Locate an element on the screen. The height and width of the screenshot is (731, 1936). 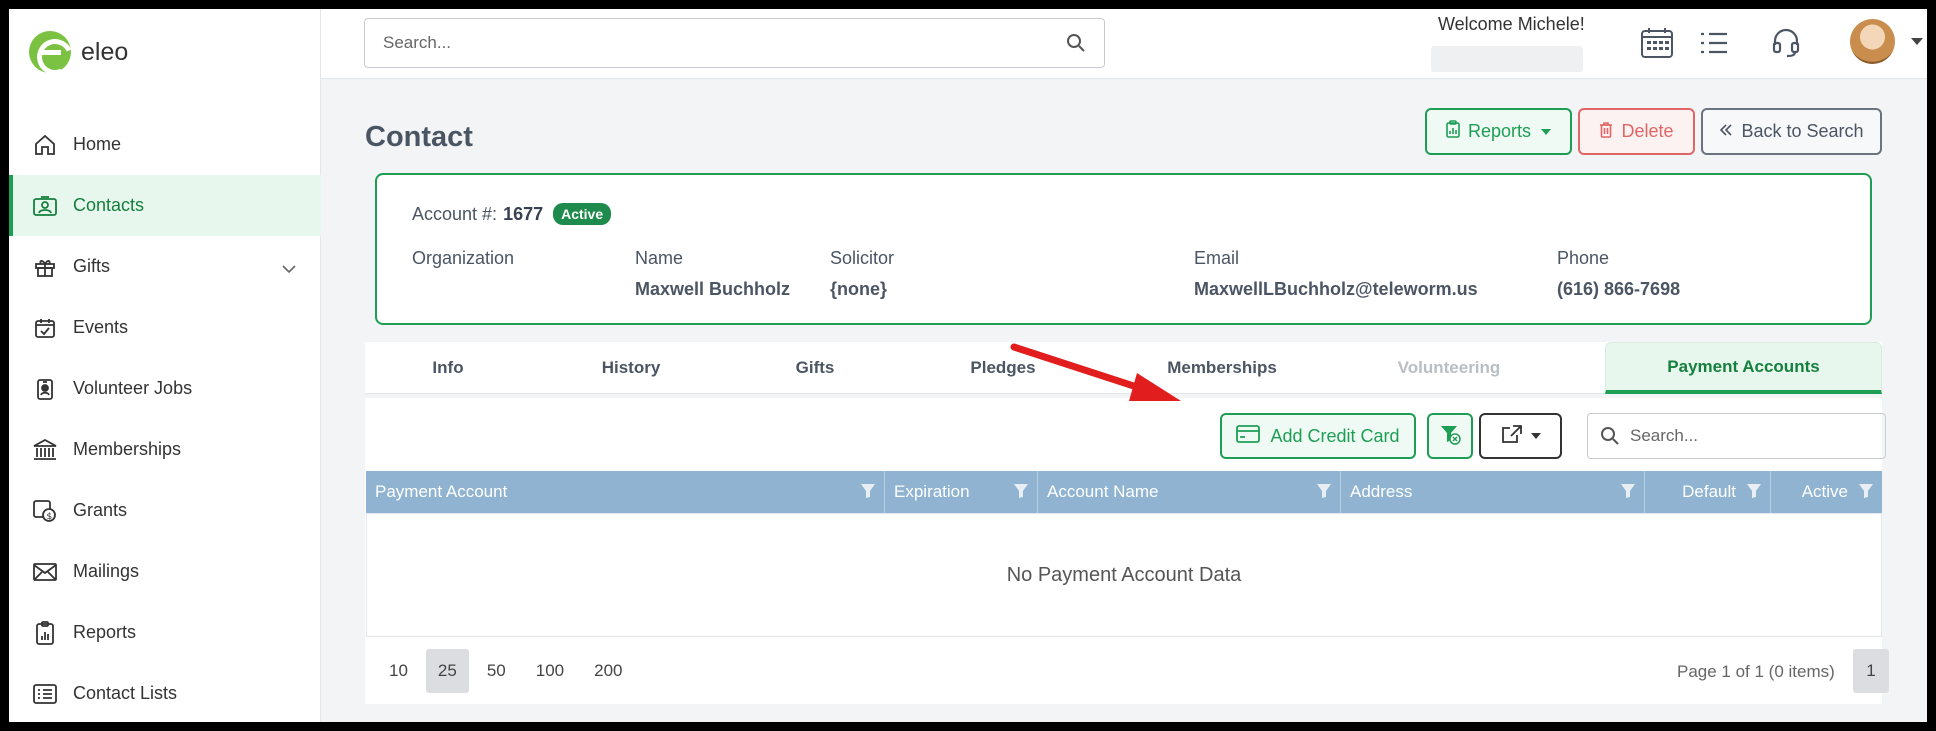
status-badge: Active is located at coordinates (582, 214).